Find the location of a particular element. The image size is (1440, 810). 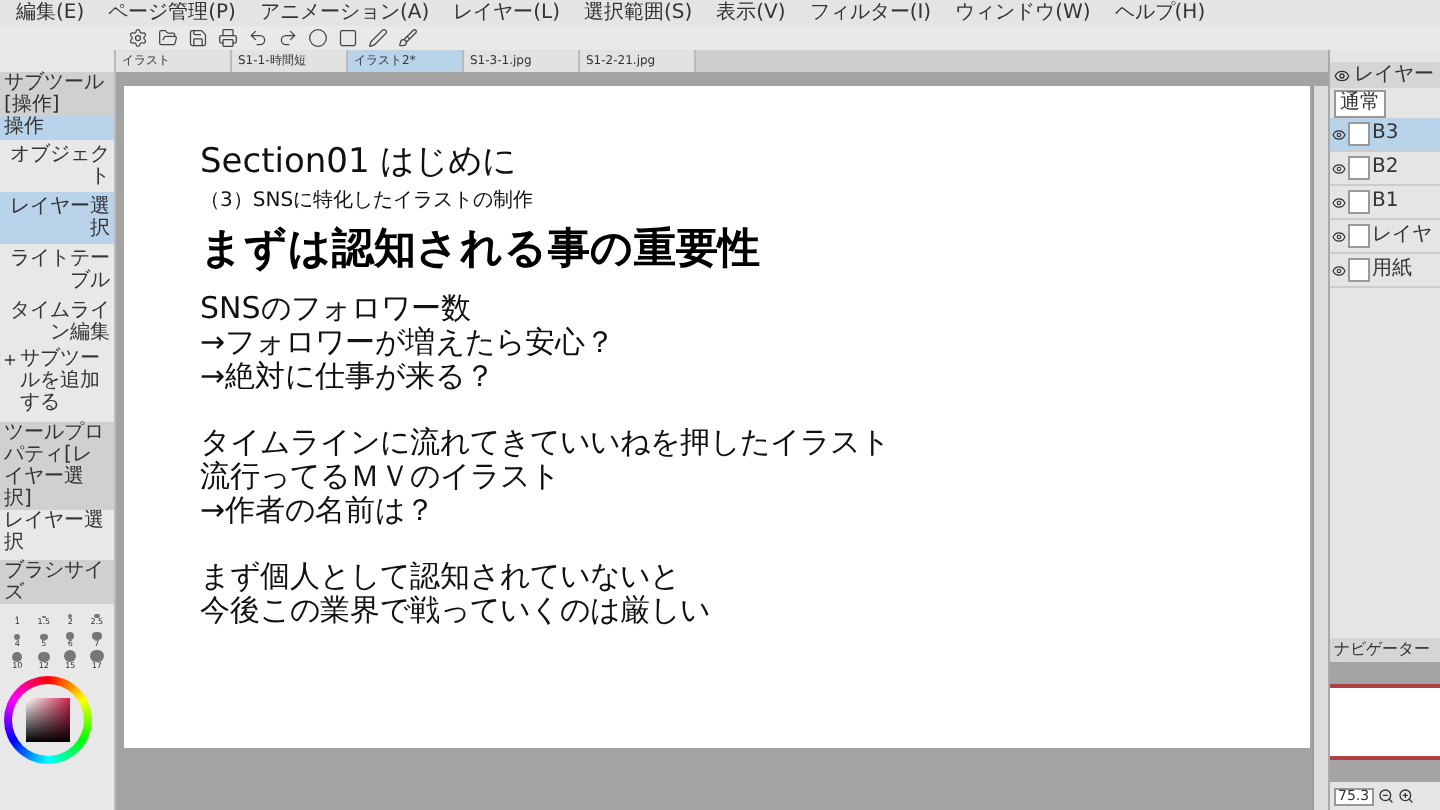

add-subtool-link: サブツールを追加する is located at coordinates (66, 381).